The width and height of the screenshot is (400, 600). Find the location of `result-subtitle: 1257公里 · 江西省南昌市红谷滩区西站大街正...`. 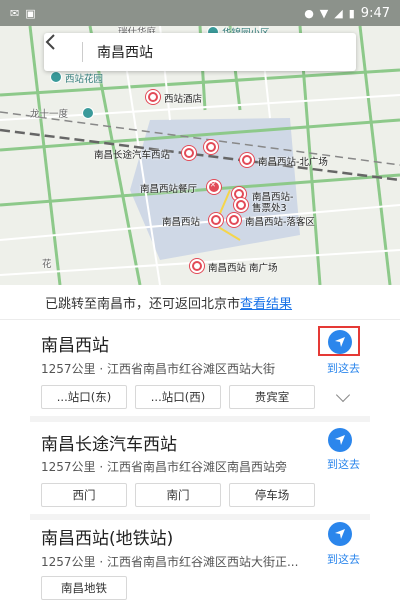

result-subtitle: 1257公里 · 江西省南昌市红谷滩区西站大街正... is located at coordinates (170, 562).